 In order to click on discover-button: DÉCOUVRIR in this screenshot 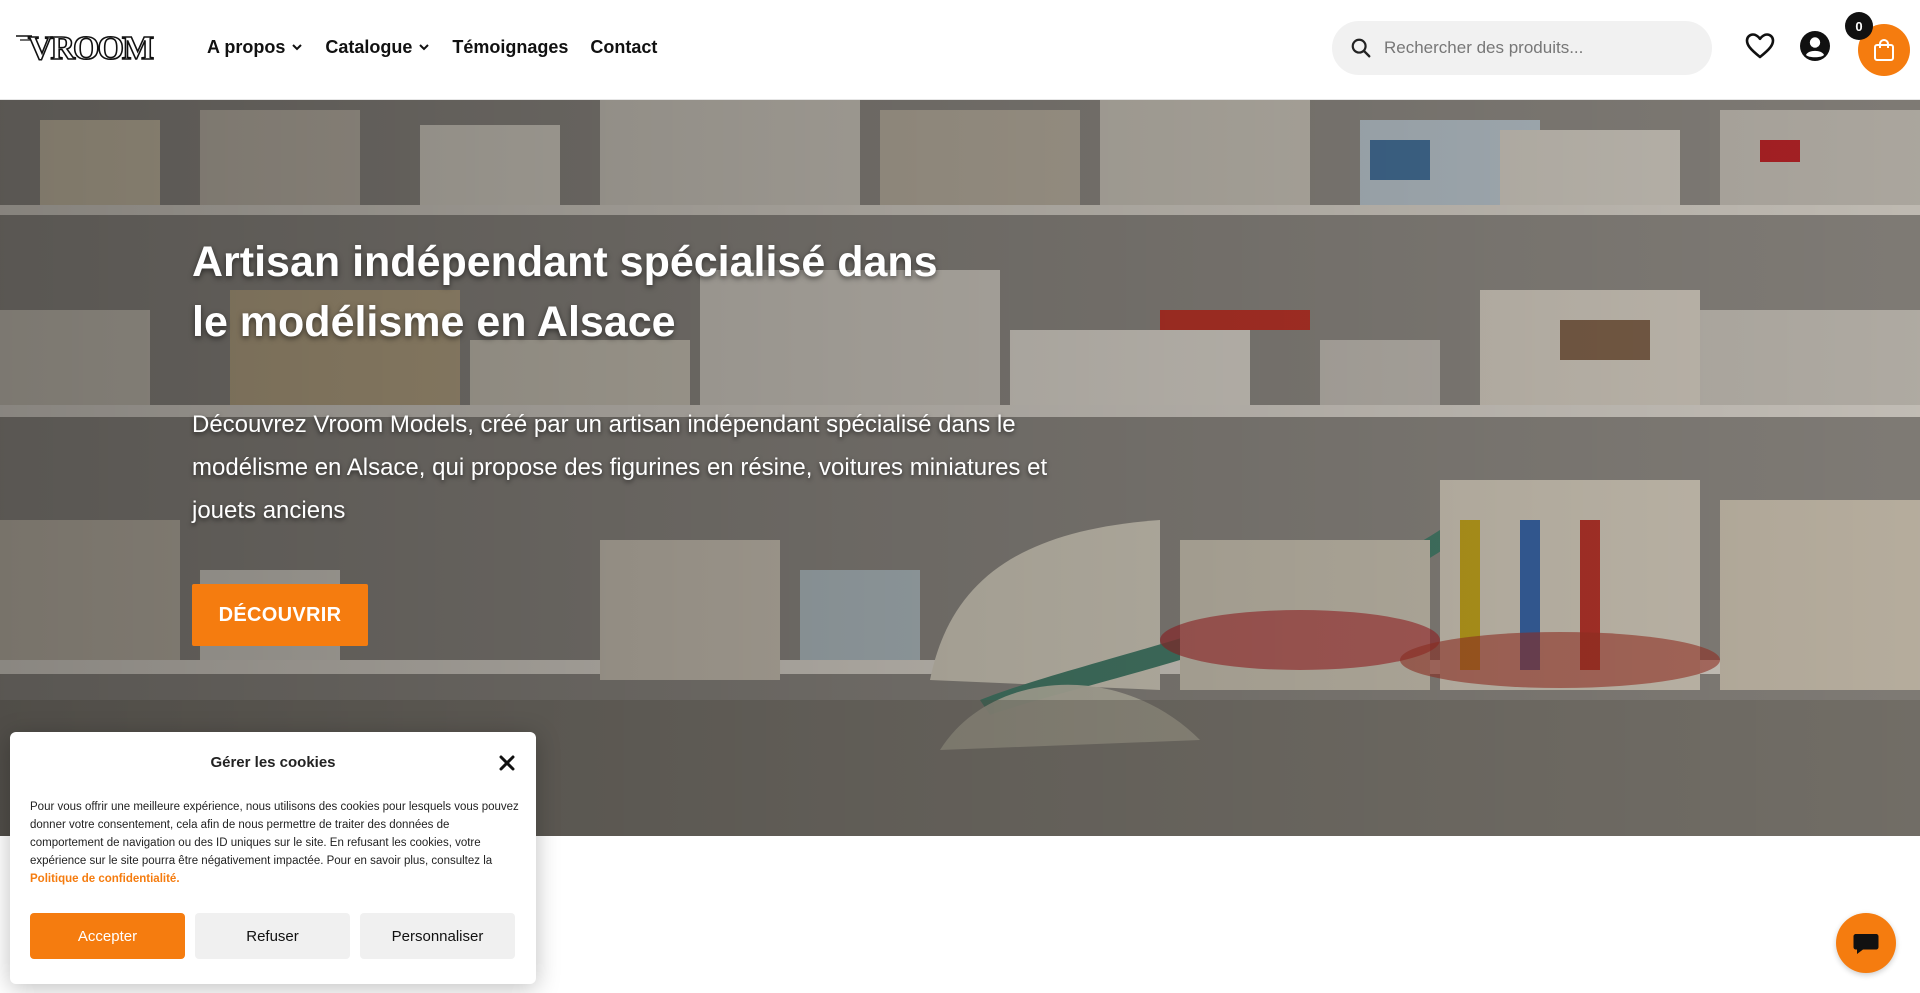, I will do `click(280, 615)`.